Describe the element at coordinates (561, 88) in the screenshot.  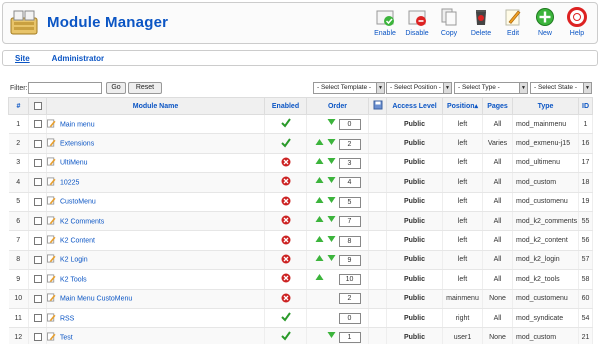
I see `select-state: - Select State - ▼` at that location.